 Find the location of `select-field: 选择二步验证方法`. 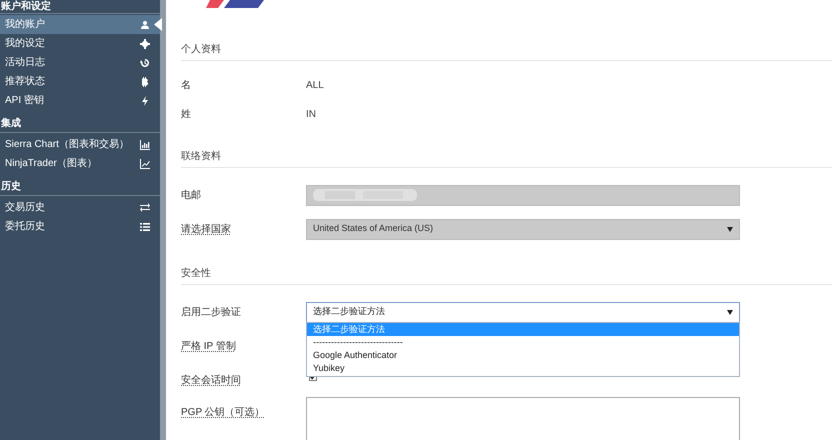

select-field: 选择二步验证方法 is located at coordinates (523, 312).